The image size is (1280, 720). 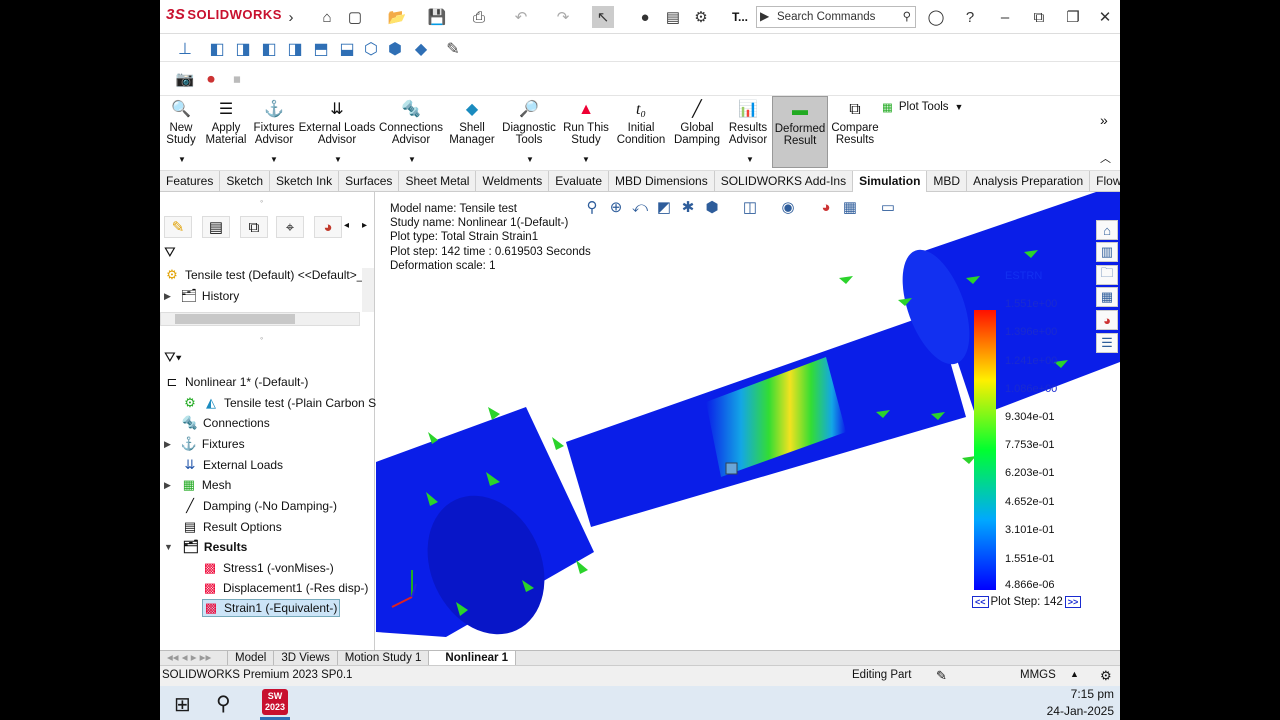 What do you see at coordinates (947, 181) in the screenshot?
I see `tab-mbd: MBD` at bounding box center [947, 181].